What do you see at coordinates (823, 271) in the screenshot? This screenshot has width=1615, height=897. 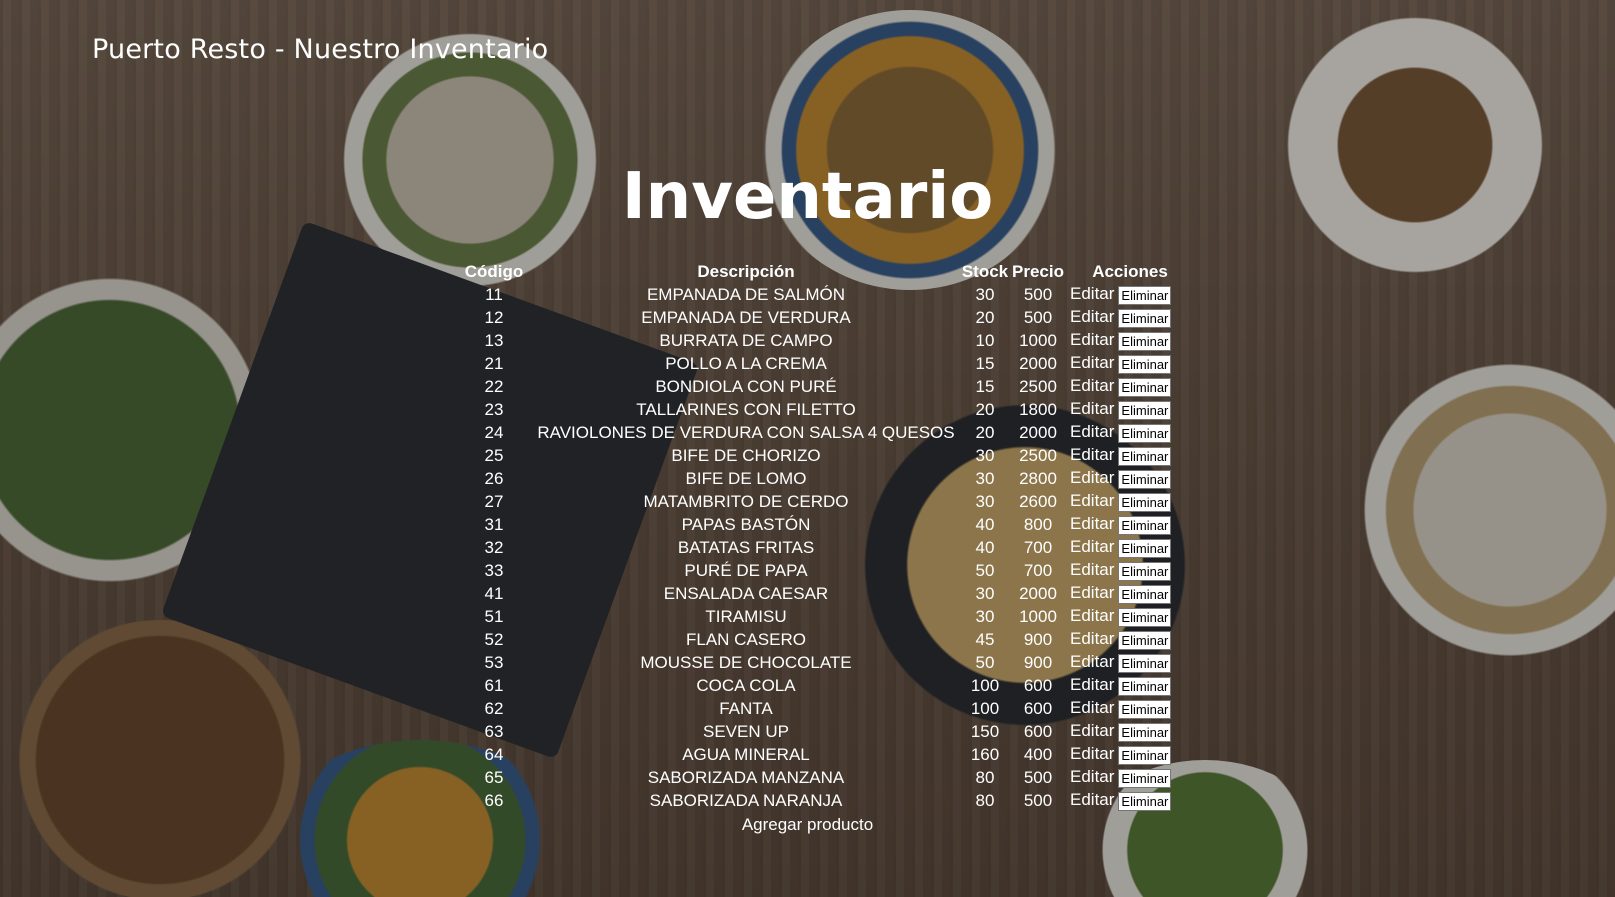 I see `table-header-row: Código Descripción Stock Precio Acciones` at bounding box center [823, 271].